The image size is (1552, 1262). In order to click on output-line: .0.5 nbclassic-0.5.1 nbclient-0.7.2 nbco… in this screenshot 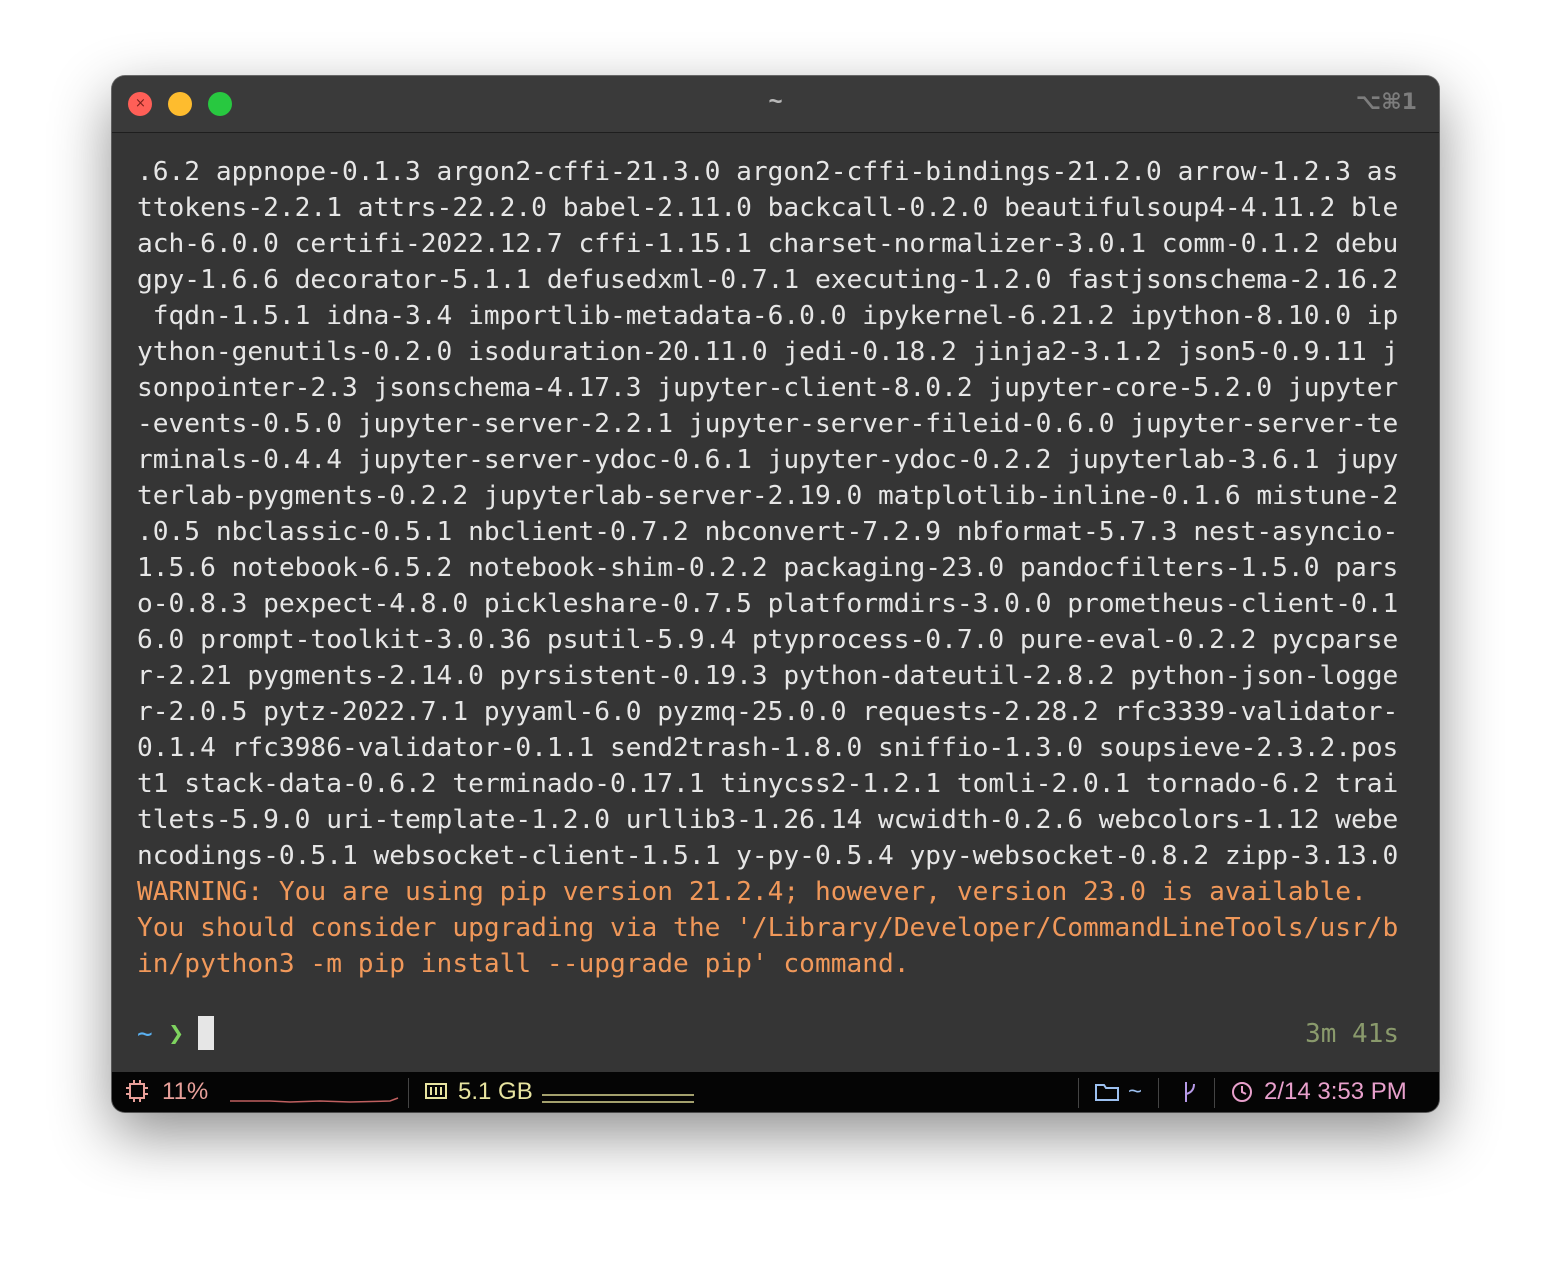, I will do `click(768, 532)`.